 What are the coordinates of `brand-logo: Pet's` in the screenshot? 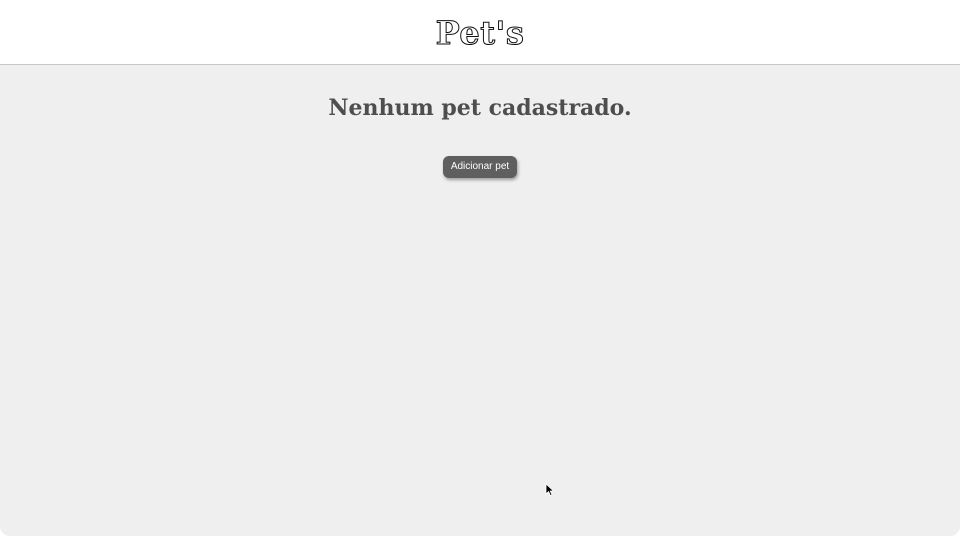 It's located at (479, 33).